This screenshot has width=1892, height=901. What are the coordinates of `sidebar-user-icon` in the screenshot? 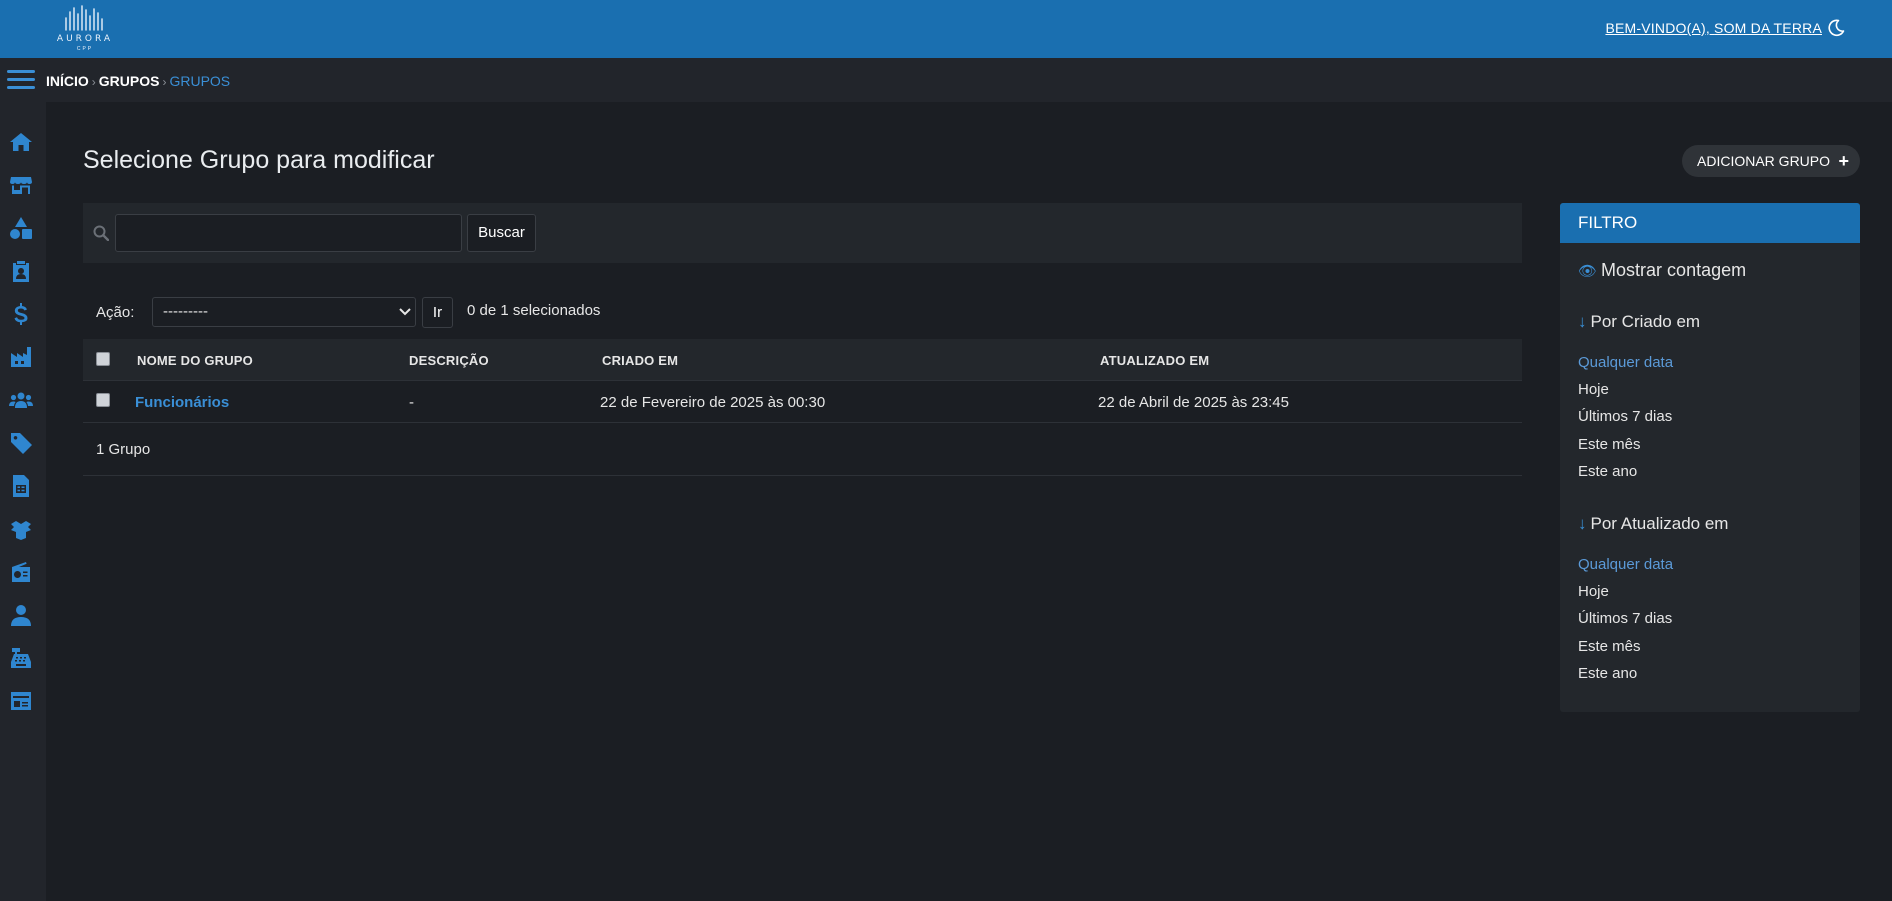 It's located at (21, 615).